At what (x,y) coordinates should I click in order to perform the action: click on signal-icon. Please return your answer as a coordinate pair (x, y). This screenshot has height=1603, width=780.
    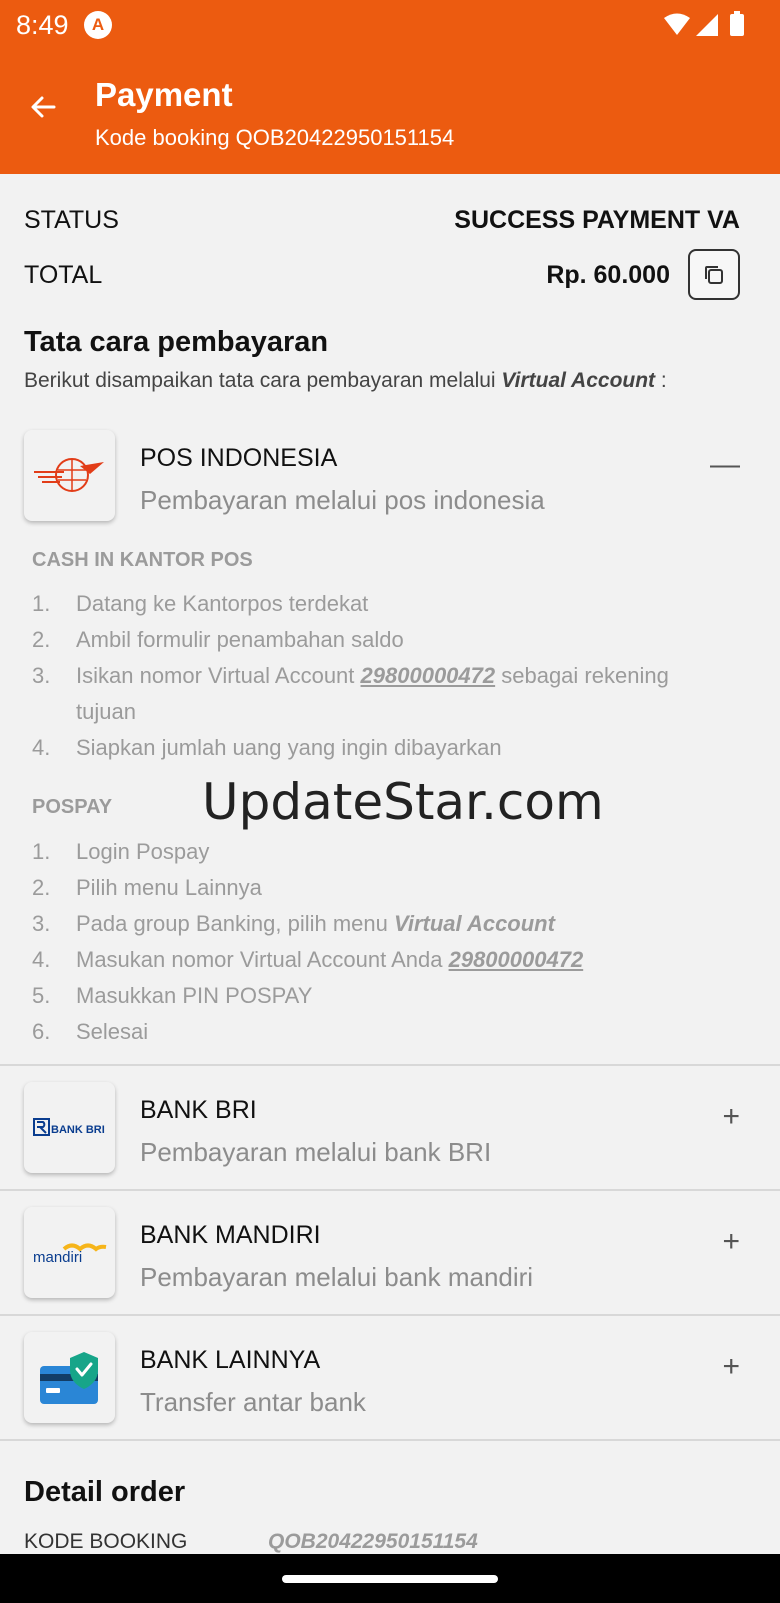
    Looking at the image, I should click on (707, 25).